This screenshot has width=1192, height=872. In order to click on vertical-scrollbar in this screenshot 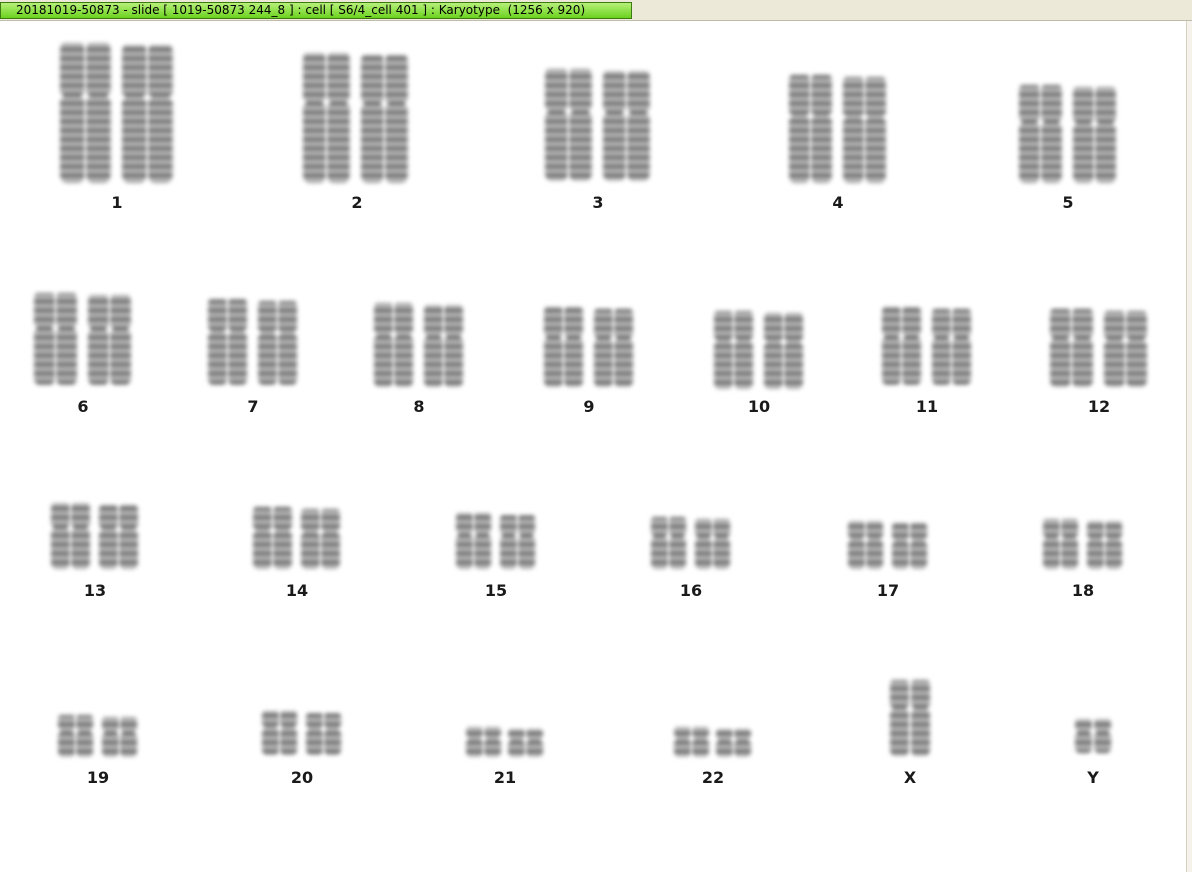, I will do `click(1189, 446)`.